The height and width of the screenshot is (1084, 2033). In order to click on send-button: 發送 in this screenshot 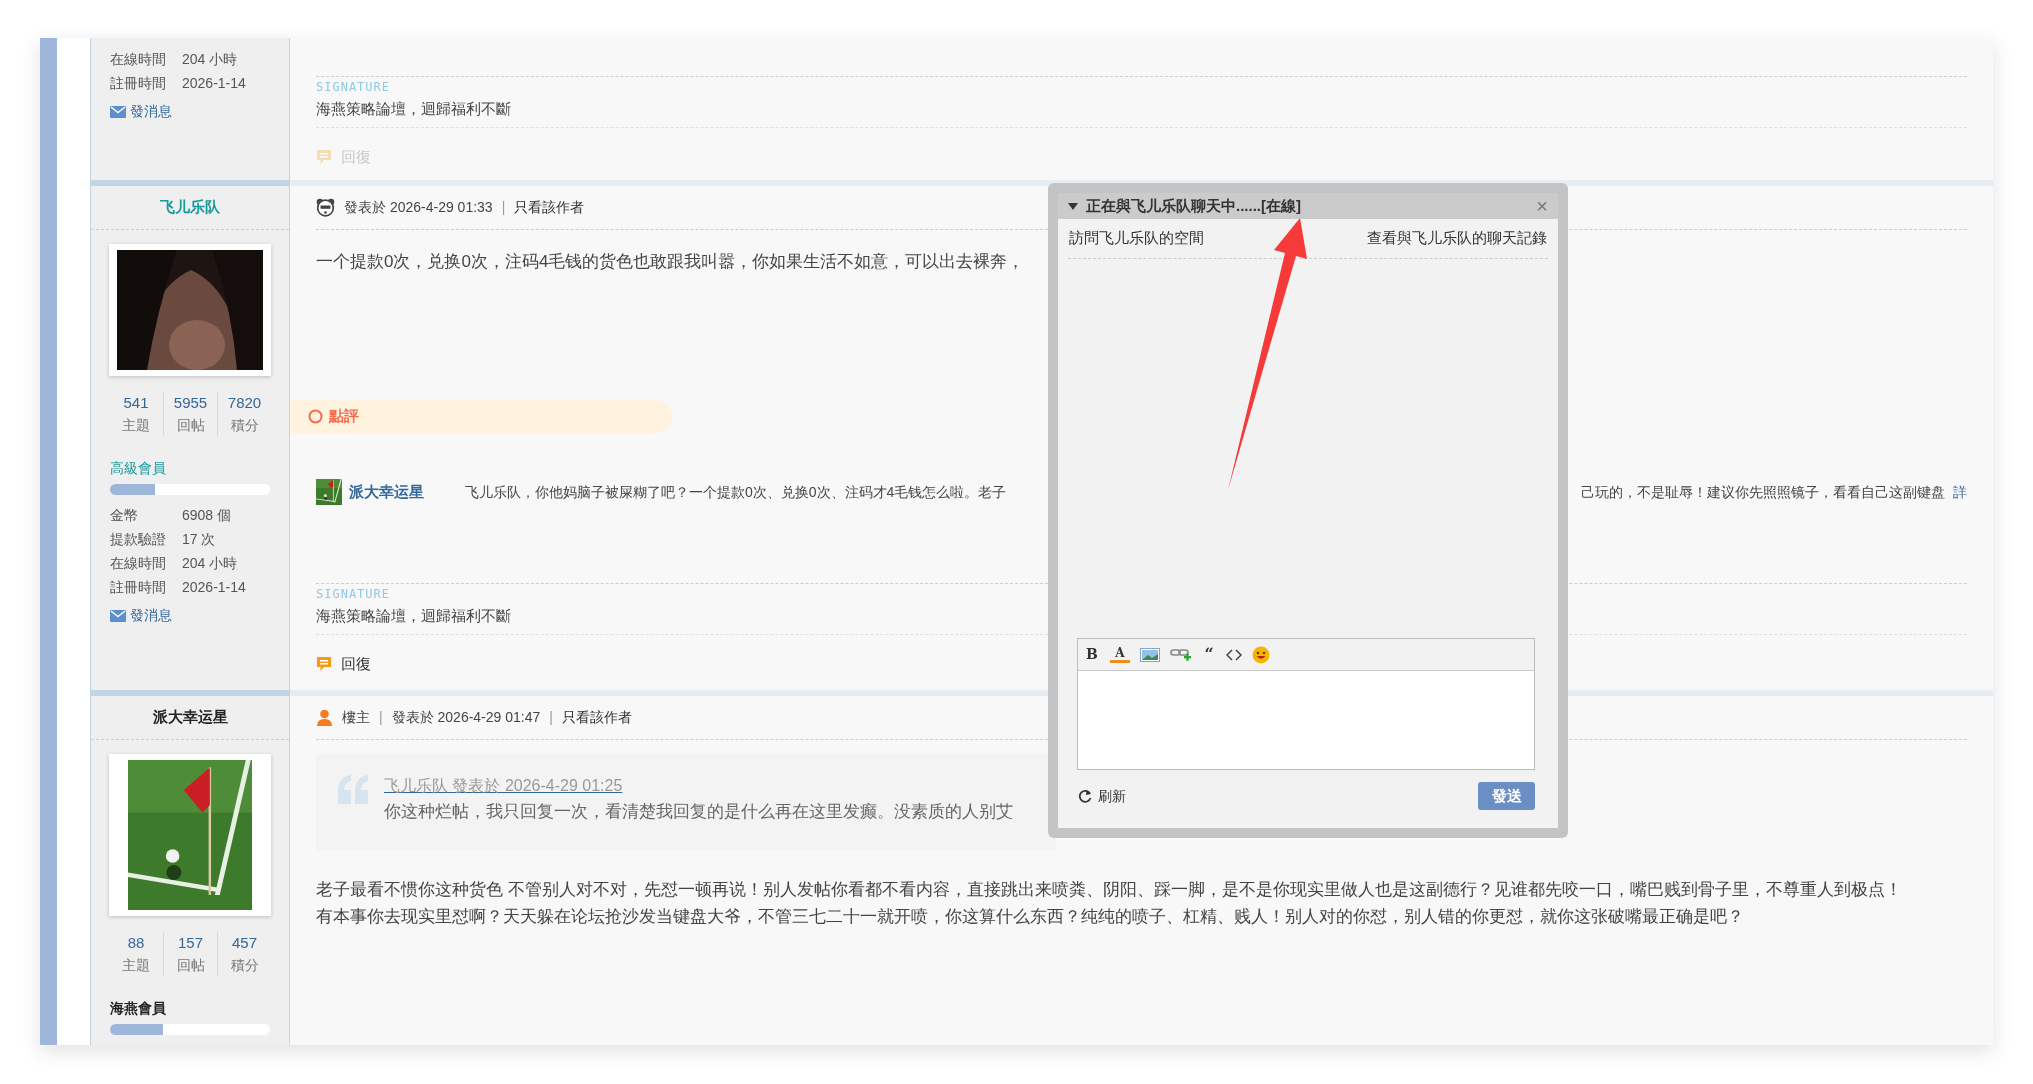, I will do `click(1506, 796)`.